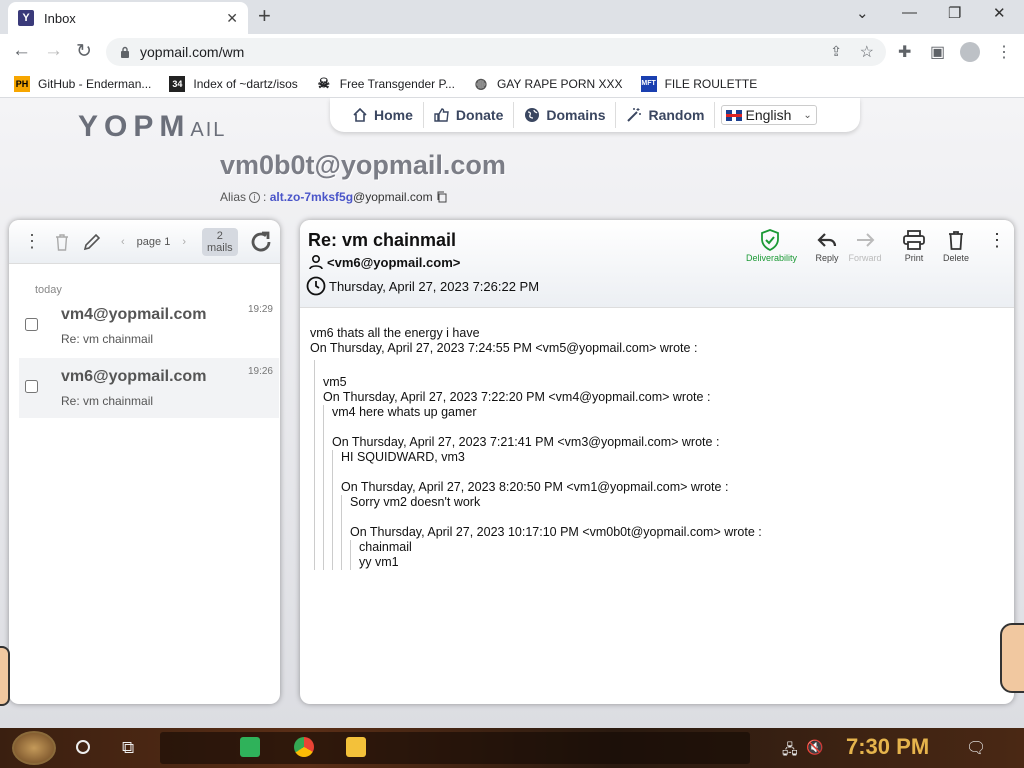 Image resolution: width=1024 pixels, height=768 pixels. I want to click on print-button: Print, so click(914, 246).